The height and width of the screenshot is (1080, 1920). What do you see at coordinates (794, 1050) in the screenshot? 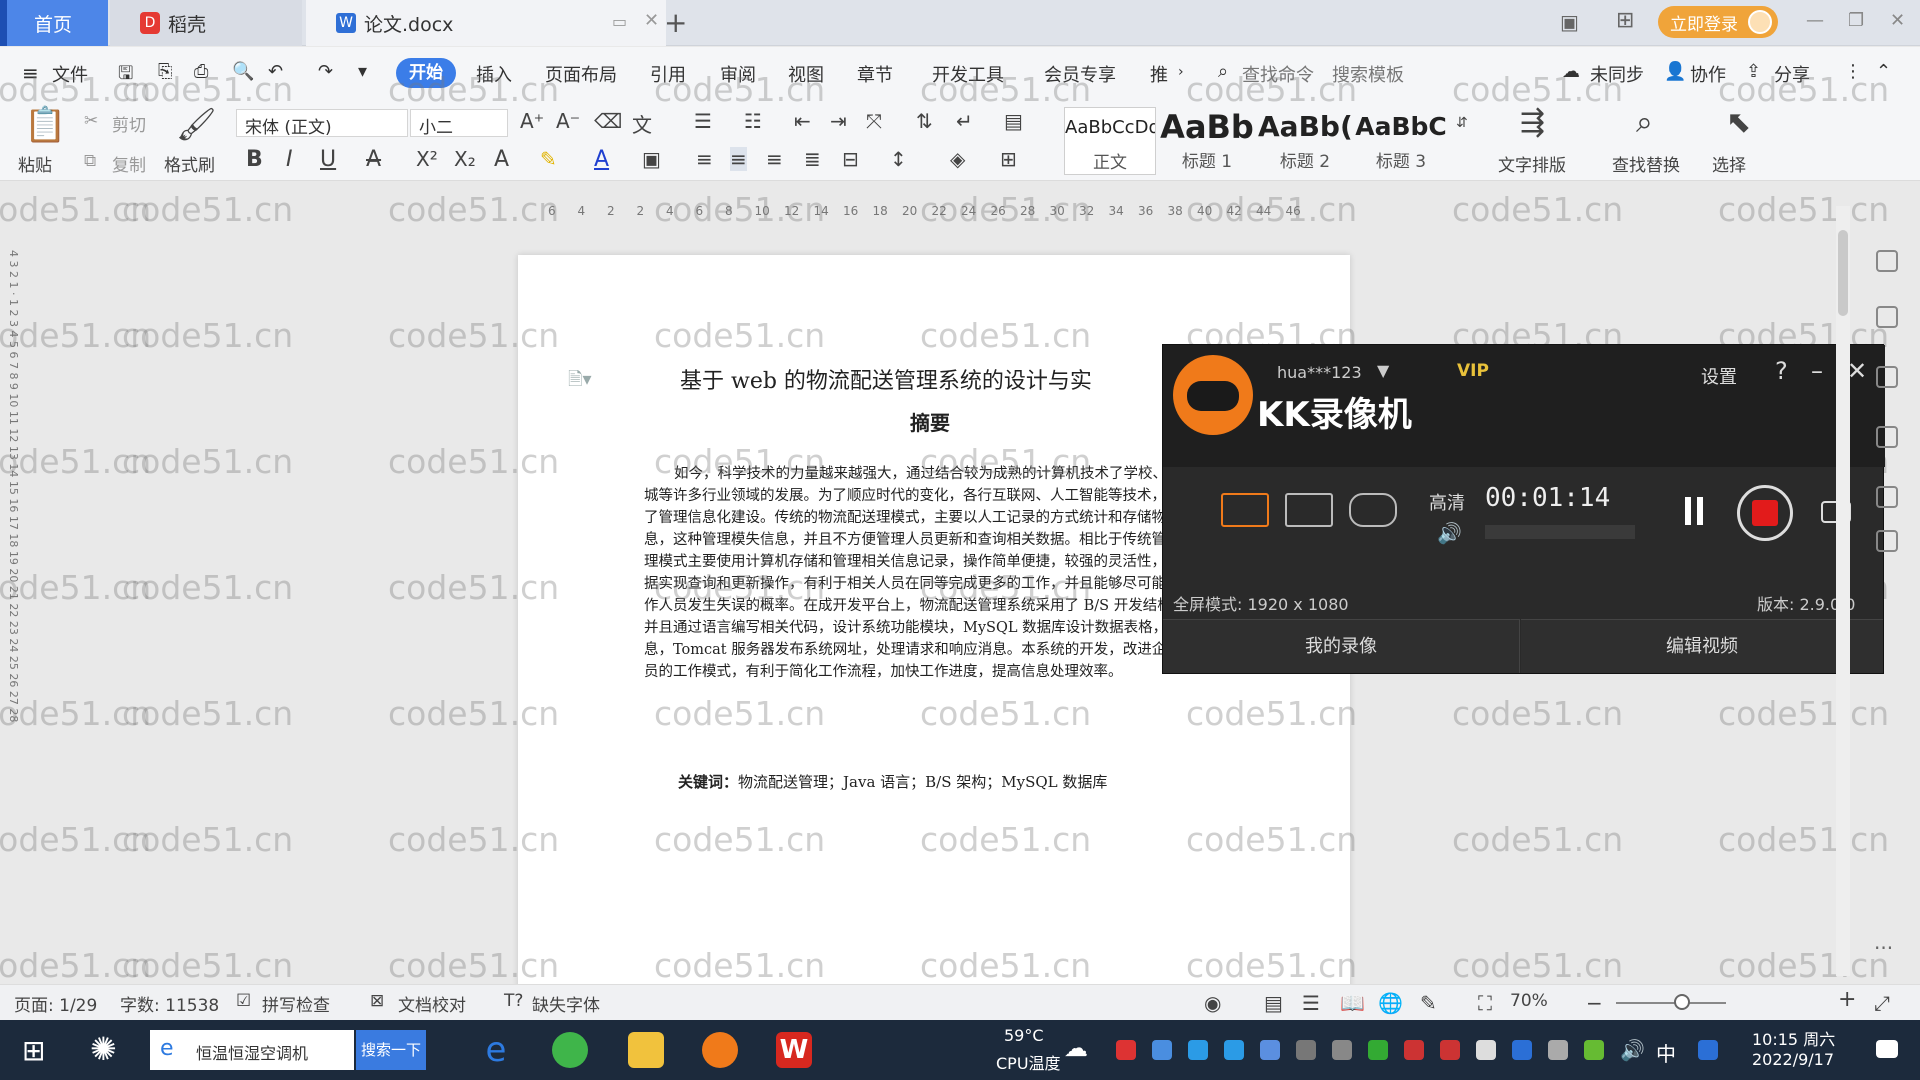
I see `wps-taskbar-icon: W` at bounding box center [794, 1050].